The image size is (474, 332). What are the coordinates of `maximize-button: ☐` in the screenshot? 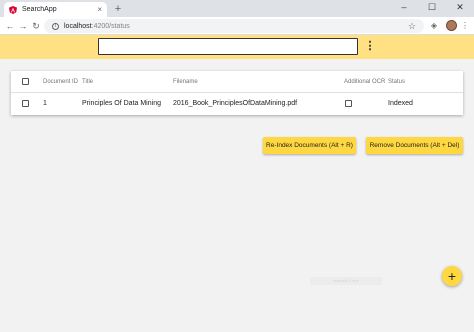 It's located at (432, 7).